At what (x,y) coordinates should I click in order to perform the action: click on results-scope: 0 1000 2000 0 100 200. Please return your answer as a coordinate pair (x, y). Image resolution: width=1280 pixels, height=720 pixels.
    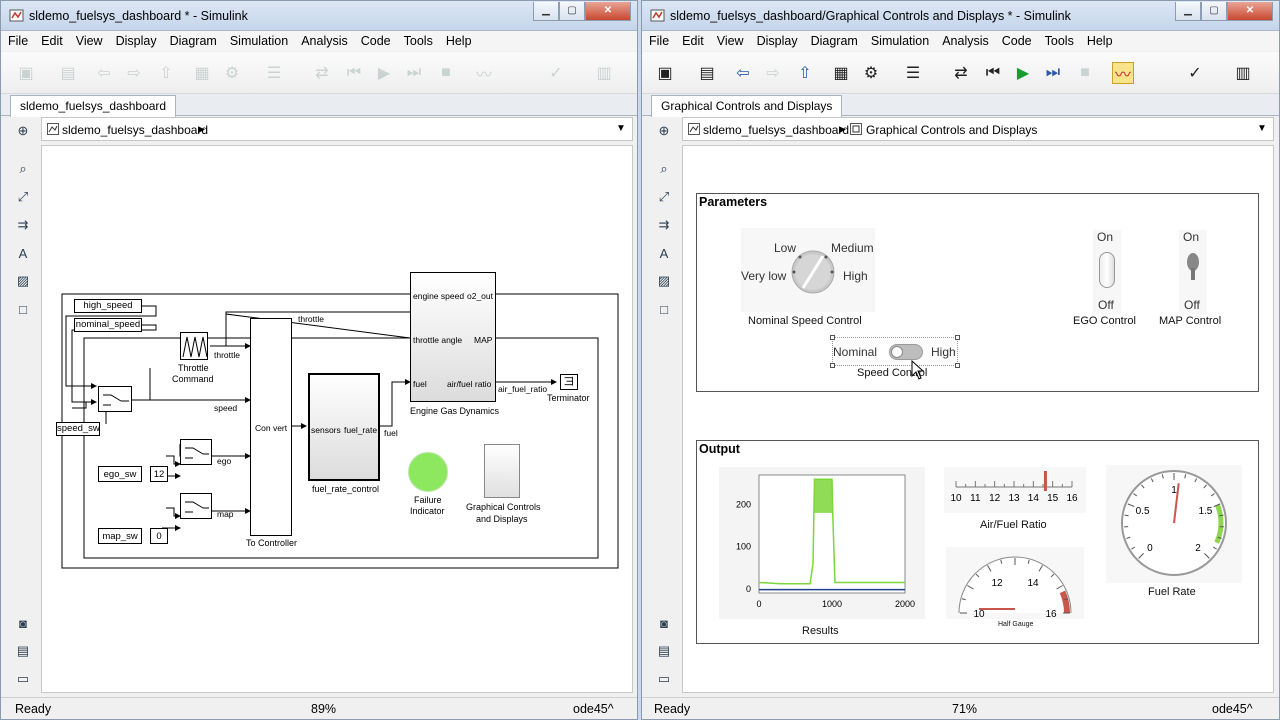
    Looking at the image, I should click on (822, 543).